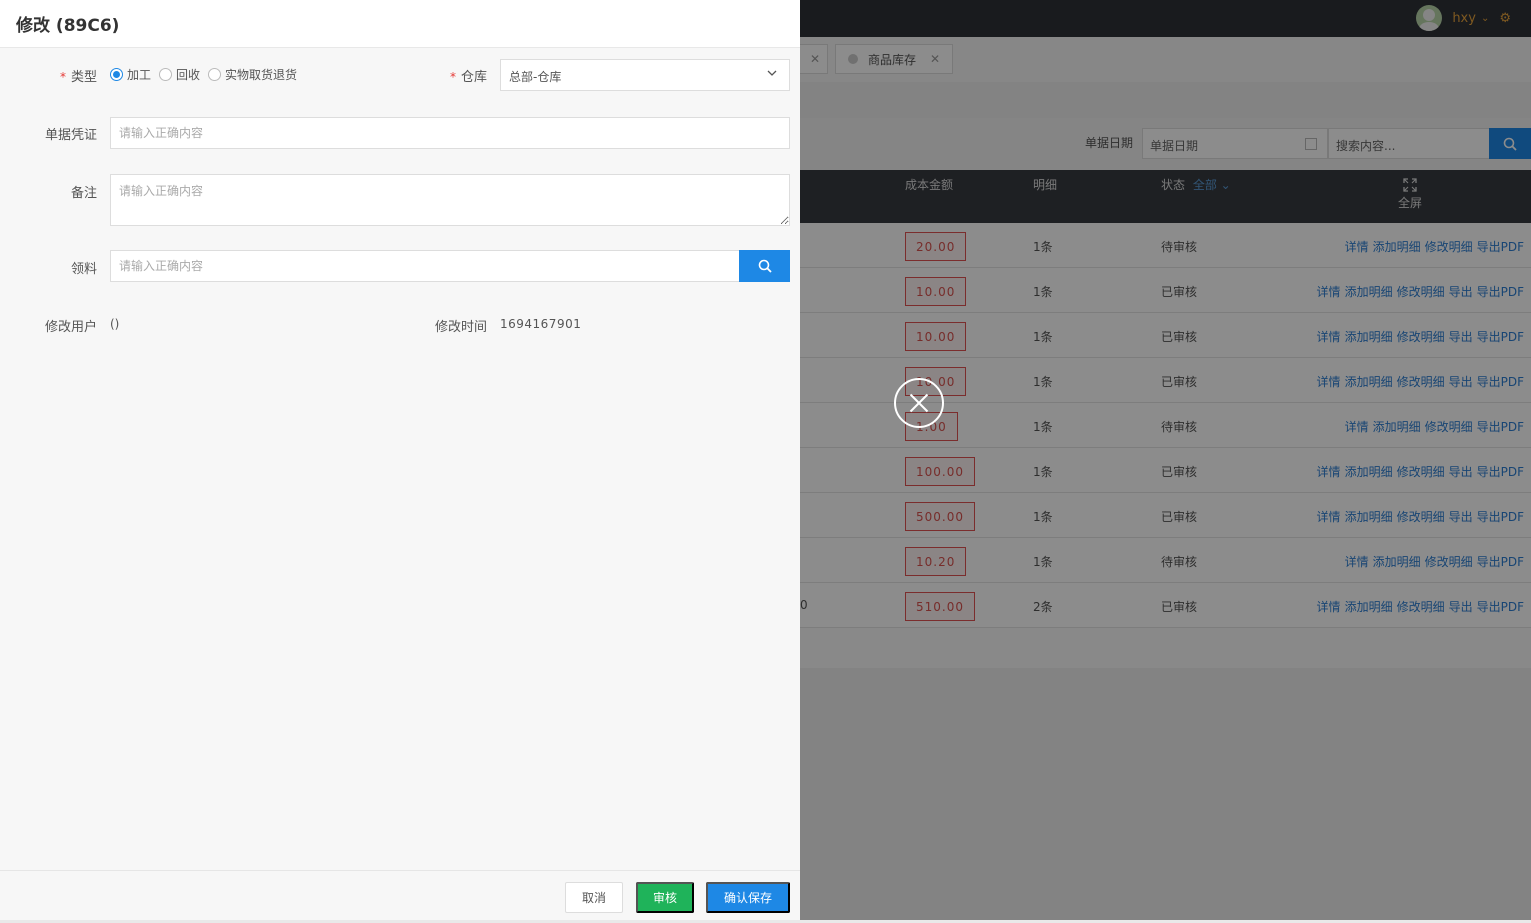  I want to click on type-option-label: 加工, so click(139, 75).